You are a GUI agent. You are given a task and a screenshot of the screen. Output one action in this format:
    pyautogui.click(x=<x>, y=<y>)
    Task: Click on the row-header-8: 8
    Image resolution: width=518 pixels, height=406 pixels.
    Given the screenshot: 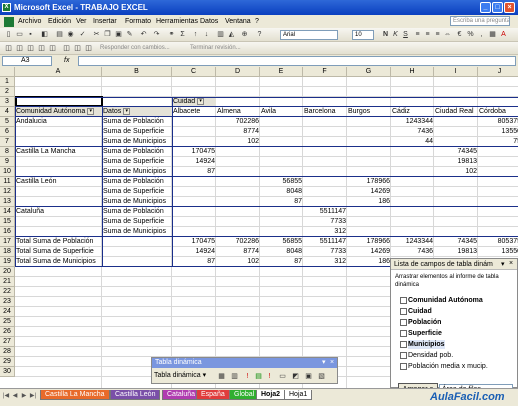 What is the action you would take?
    pyautogui.click(x=7, y=152)
    